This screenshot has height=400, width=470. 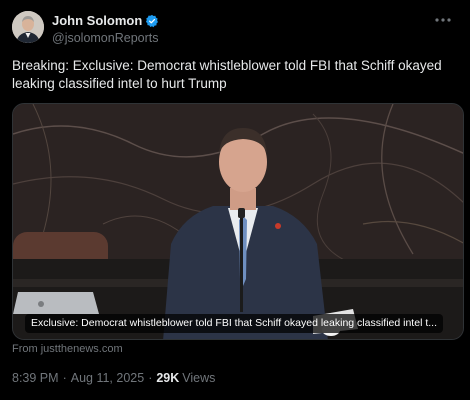 I want to click on display-name: John Solomon, so click(x=97, y=20).